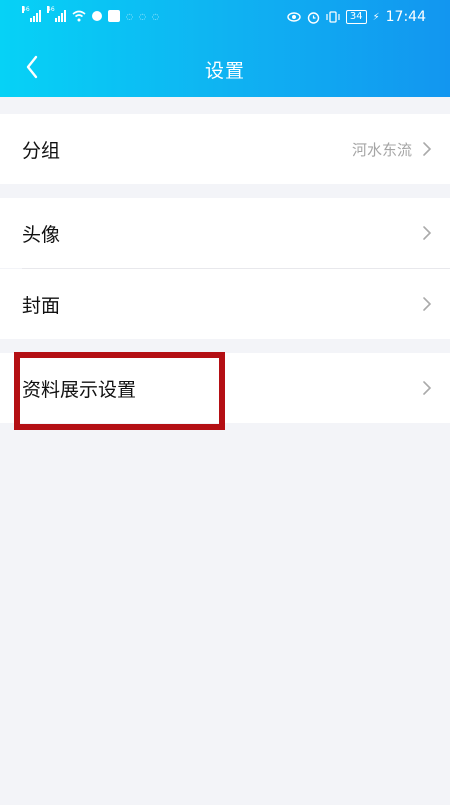 This screenshot has width=450, height=805. What do you see at coordinates (313, 17) in the screenshot?
I see `alarm-icon` at bounding box center [313, 17].